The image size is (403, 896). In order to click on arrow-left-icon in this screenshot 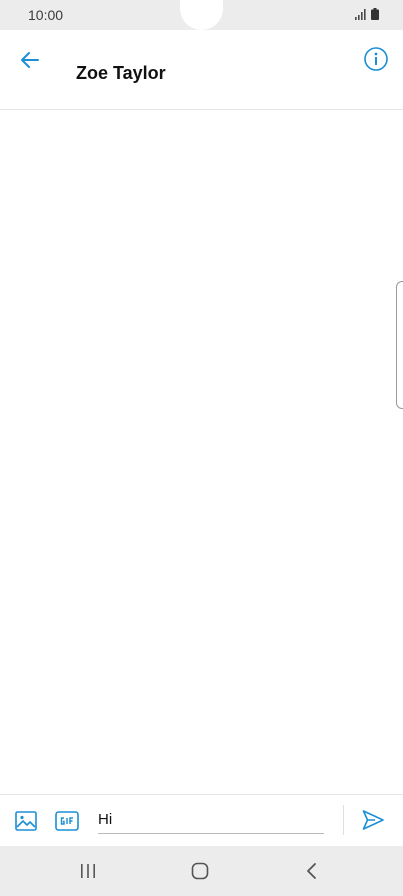, I will do `click(30, 60)`.